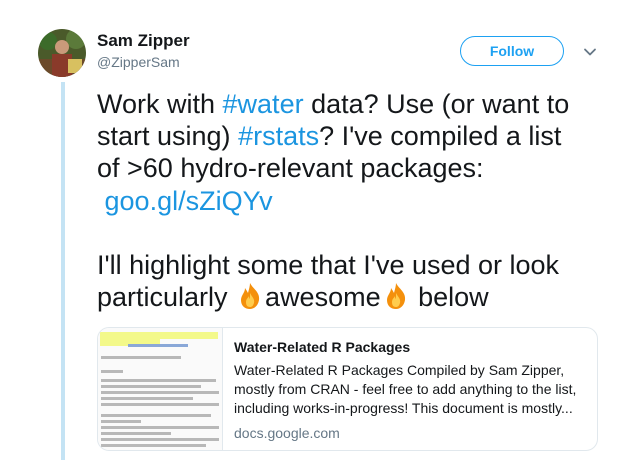 The height and width of the screenshot is (460, 630). Describe the element at coordinates (290, 168) in the screenshot. I see `tweet-line: of >60 hydro-relevant packages:` at that location.